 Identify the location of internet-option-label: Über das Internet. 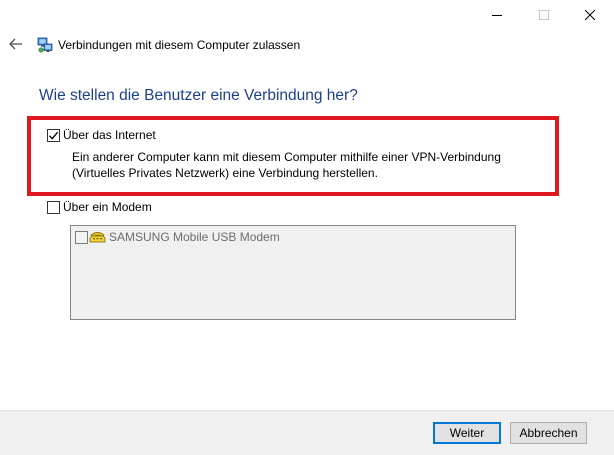
(109, 135).